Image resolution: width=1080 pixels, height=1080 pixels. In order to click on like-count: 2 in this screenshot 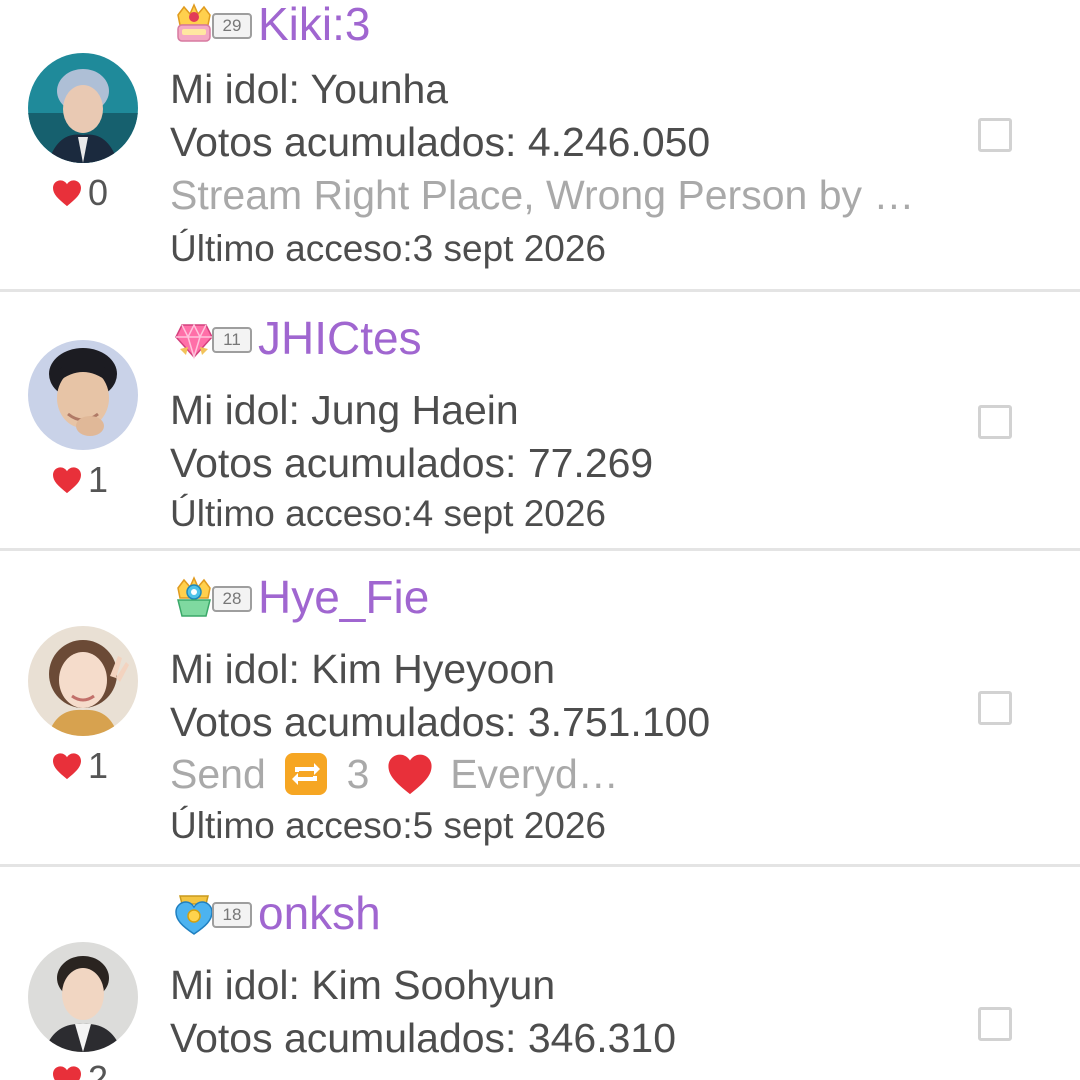, I will do `click(80, 1069)`.